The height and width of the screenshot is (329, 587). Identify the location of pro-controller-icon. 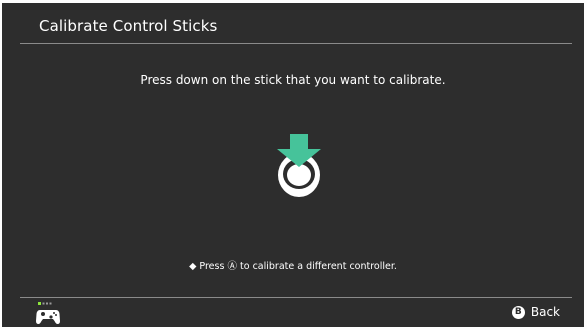
(48, 313).